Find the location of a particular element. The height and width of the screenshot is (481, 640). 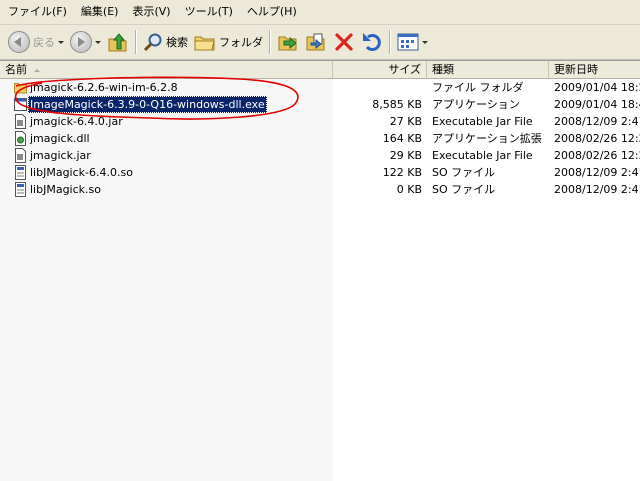

search-label: 検索 is located at coordinates (177, 42).